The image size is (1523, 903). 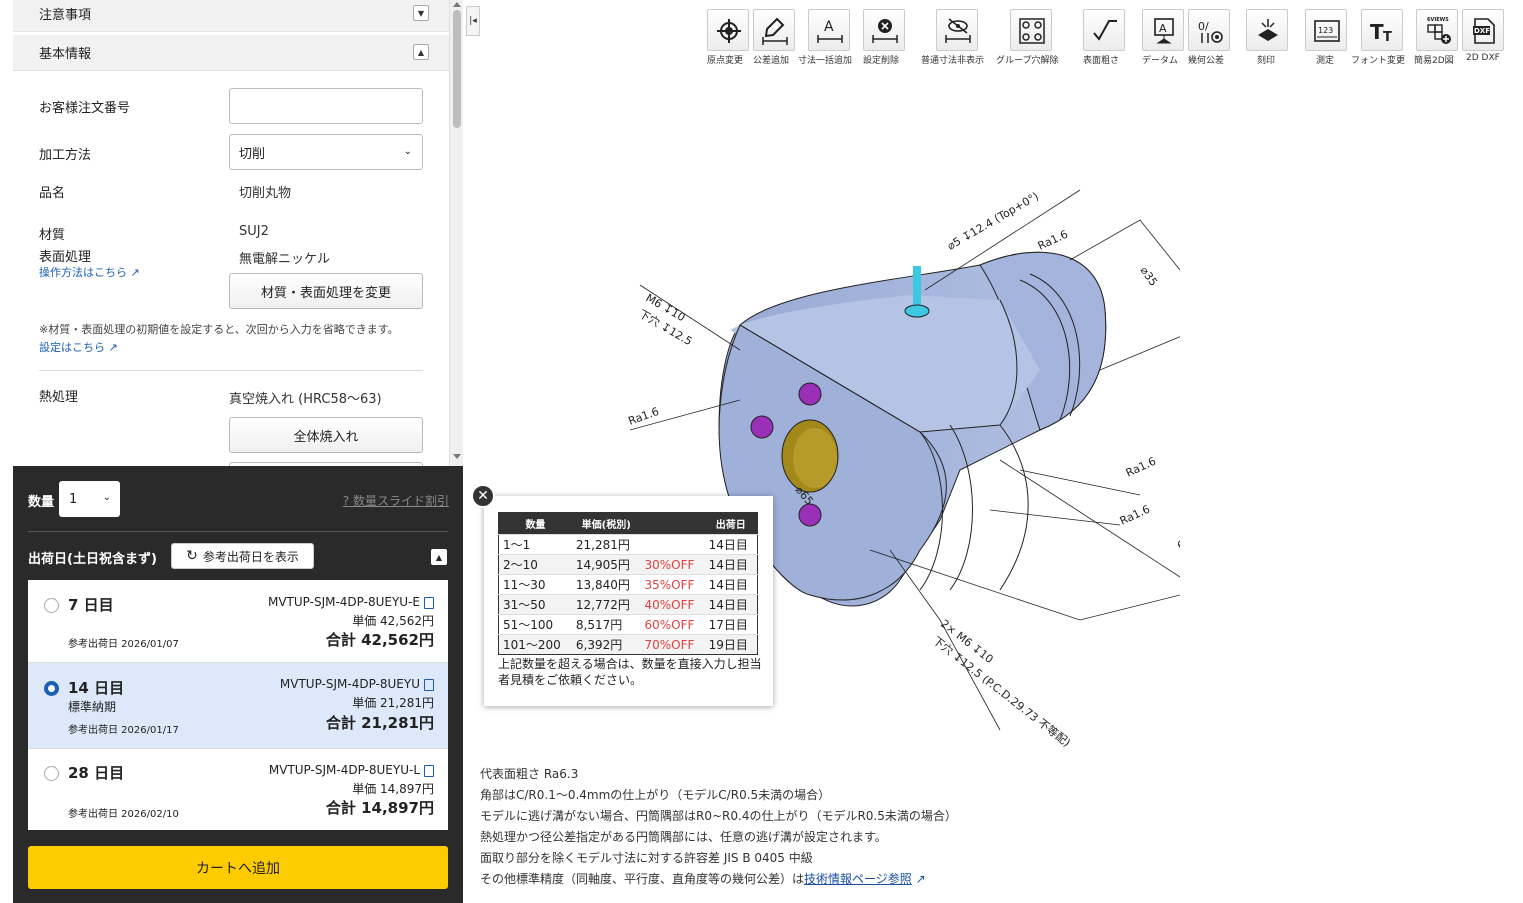 I want to click on standard-badge: 標準納期, so click(x=92, y=707).